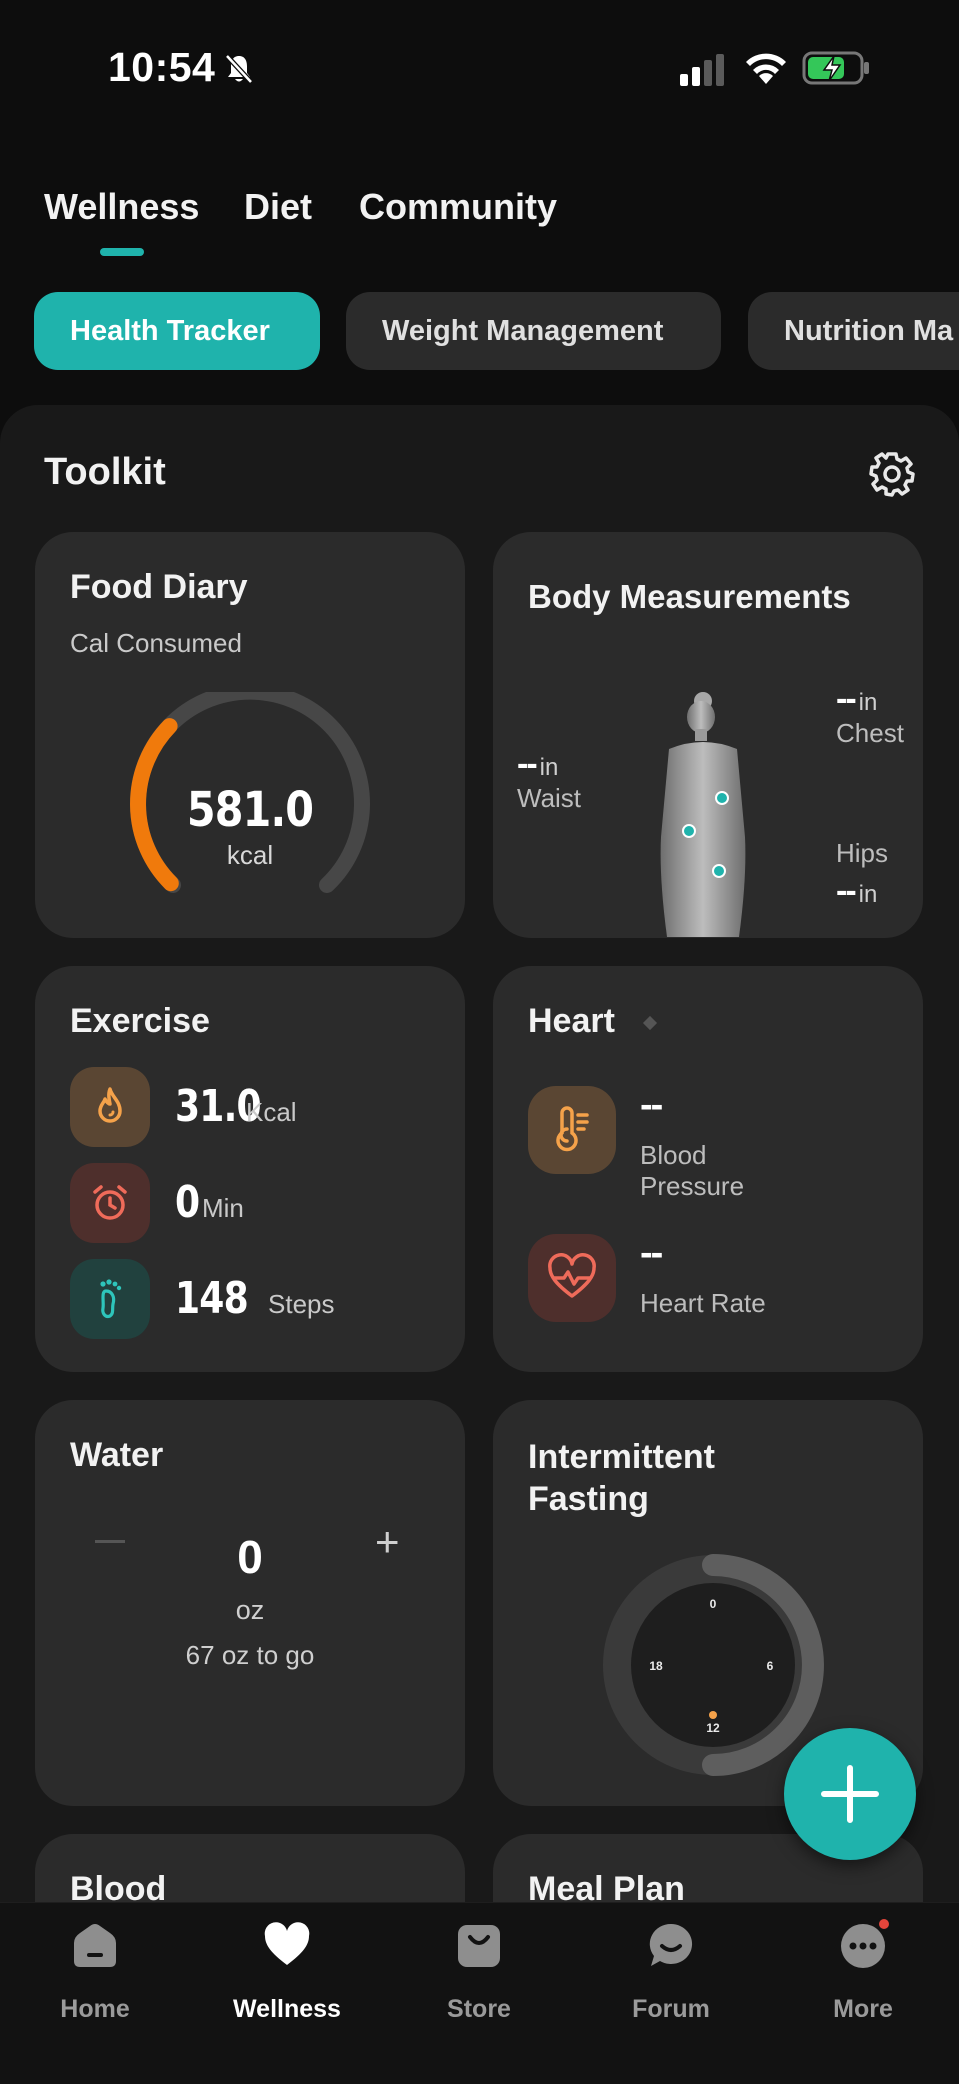 The width and height of the screenshot is (959, 2084). What do you see at coordinates (671, 1976) in the screenshot?
I see `nav-forum: Forum` at bounding box center [671, 1976].